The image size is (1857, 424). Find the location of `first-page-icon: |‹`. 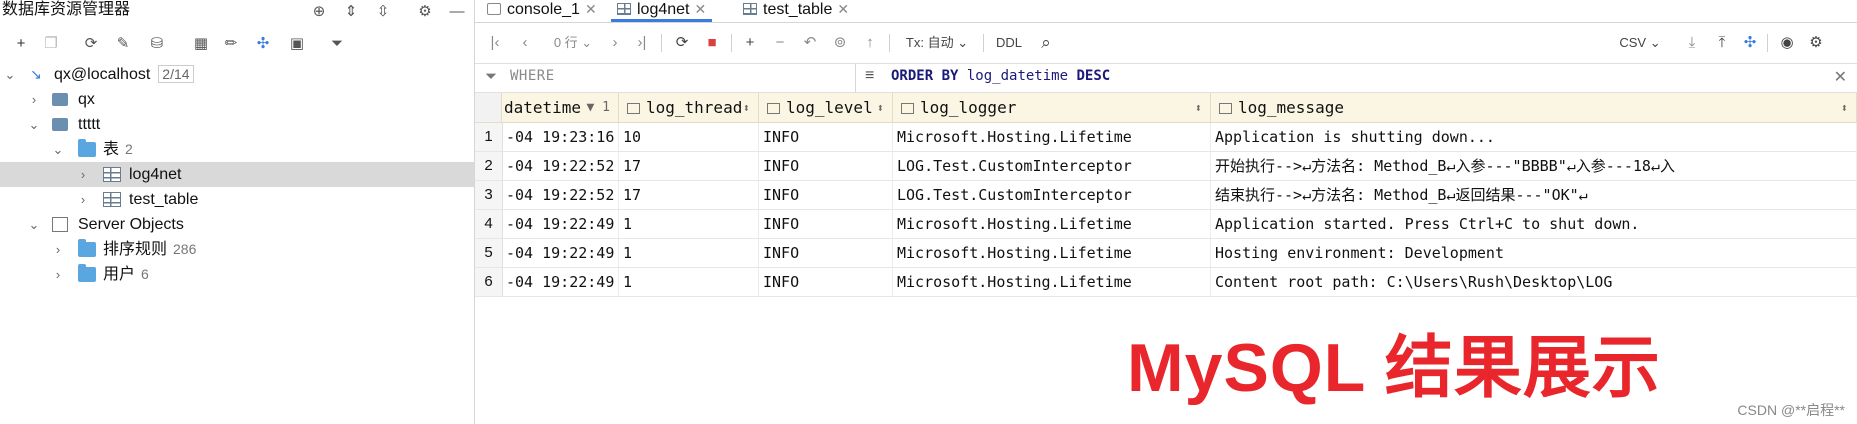

first-page-icon: |‹ is located at coordinates (495, 43).